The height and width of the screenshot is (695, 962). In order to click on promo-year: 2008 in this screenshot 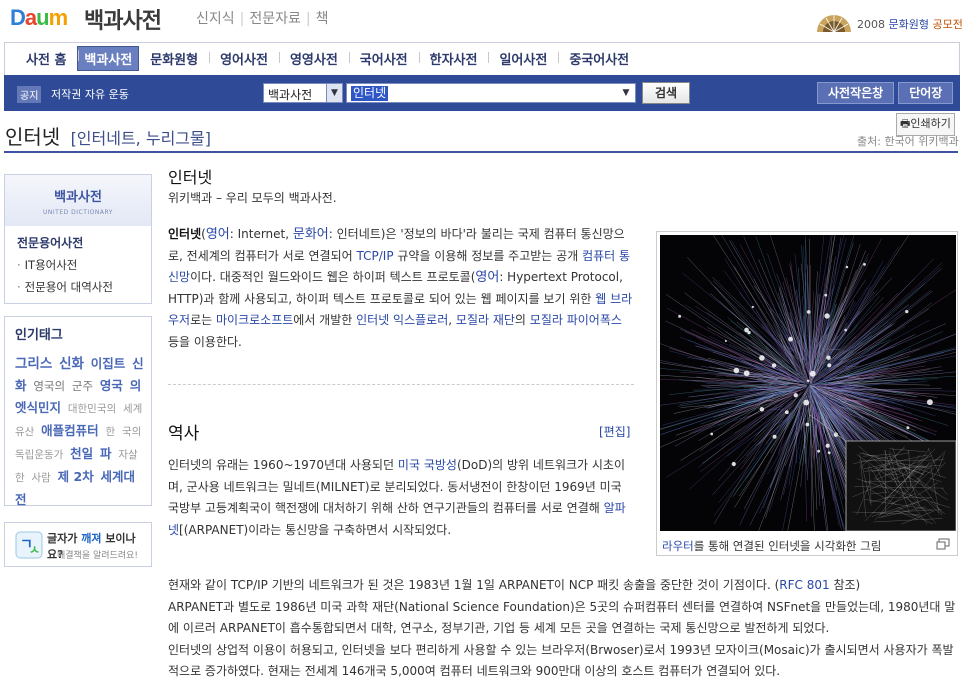, I will do `click(871, 24)`.